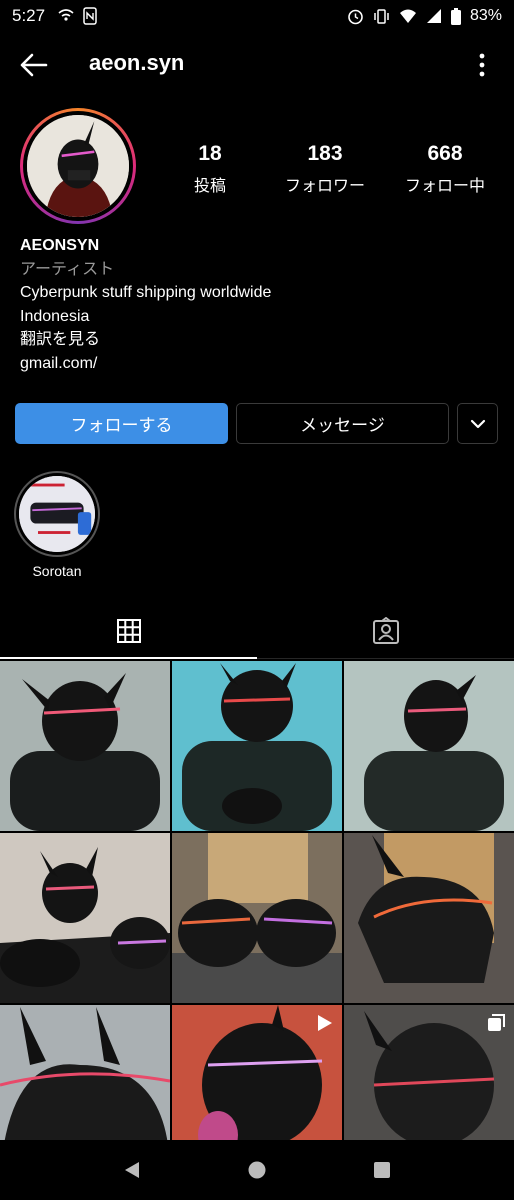 This screenshot has height=1200, width=514. What do you see at coordinates (257, 65) in the screenshot?
I see `profile-header: aeon.syn` at bounding box center [257, 65].